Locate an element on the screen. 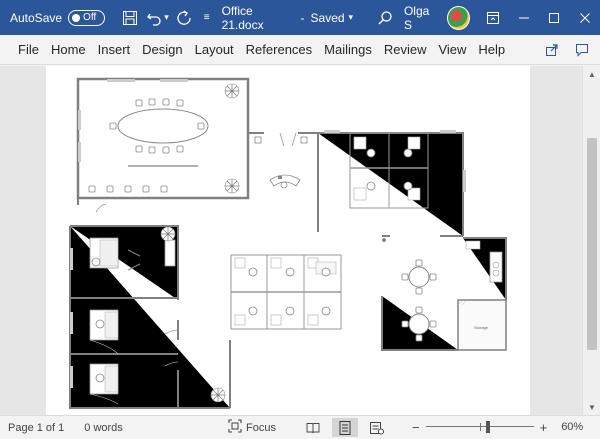 The height and width of the screenshot is (439, 600). tab-mailings: Mailings is located at coordinates (348, 50).